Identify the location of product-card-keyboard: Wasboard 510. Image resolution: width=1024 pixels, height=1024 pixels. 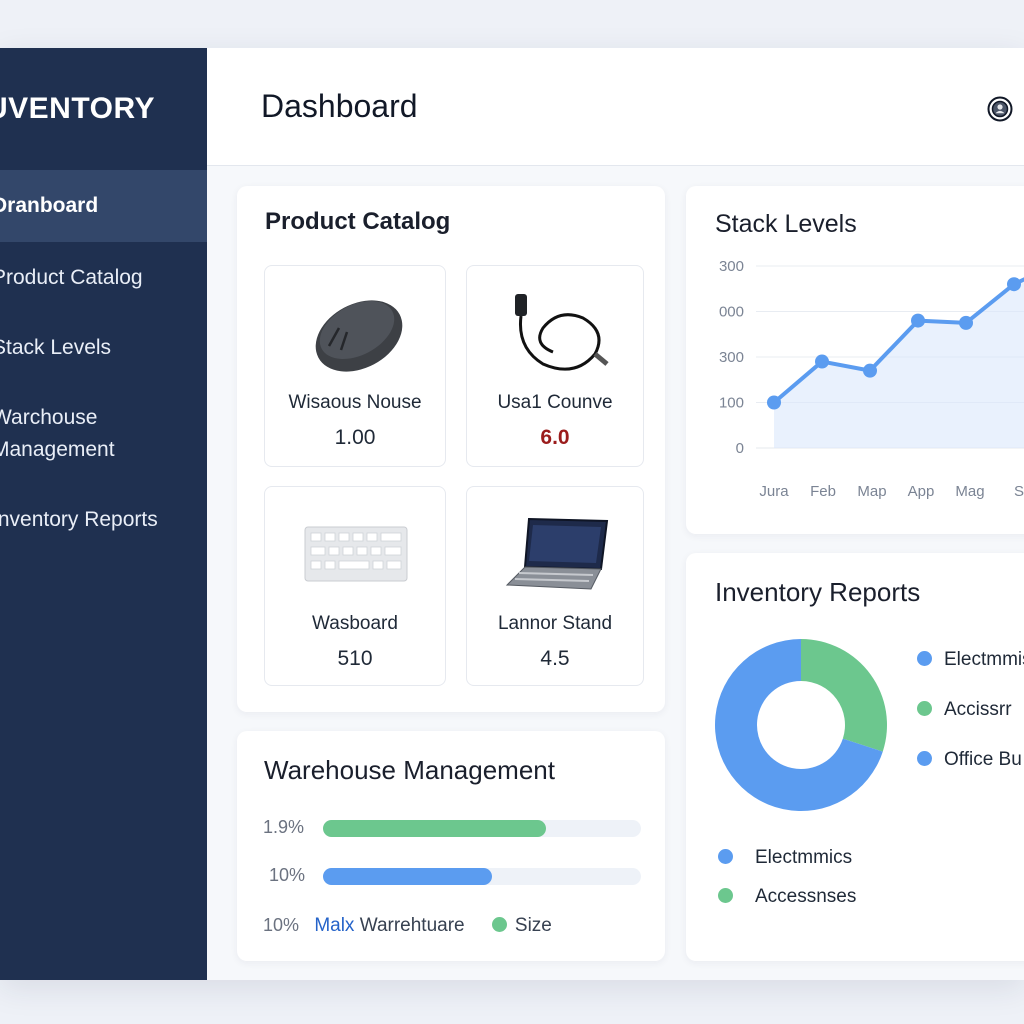
(355, 586).